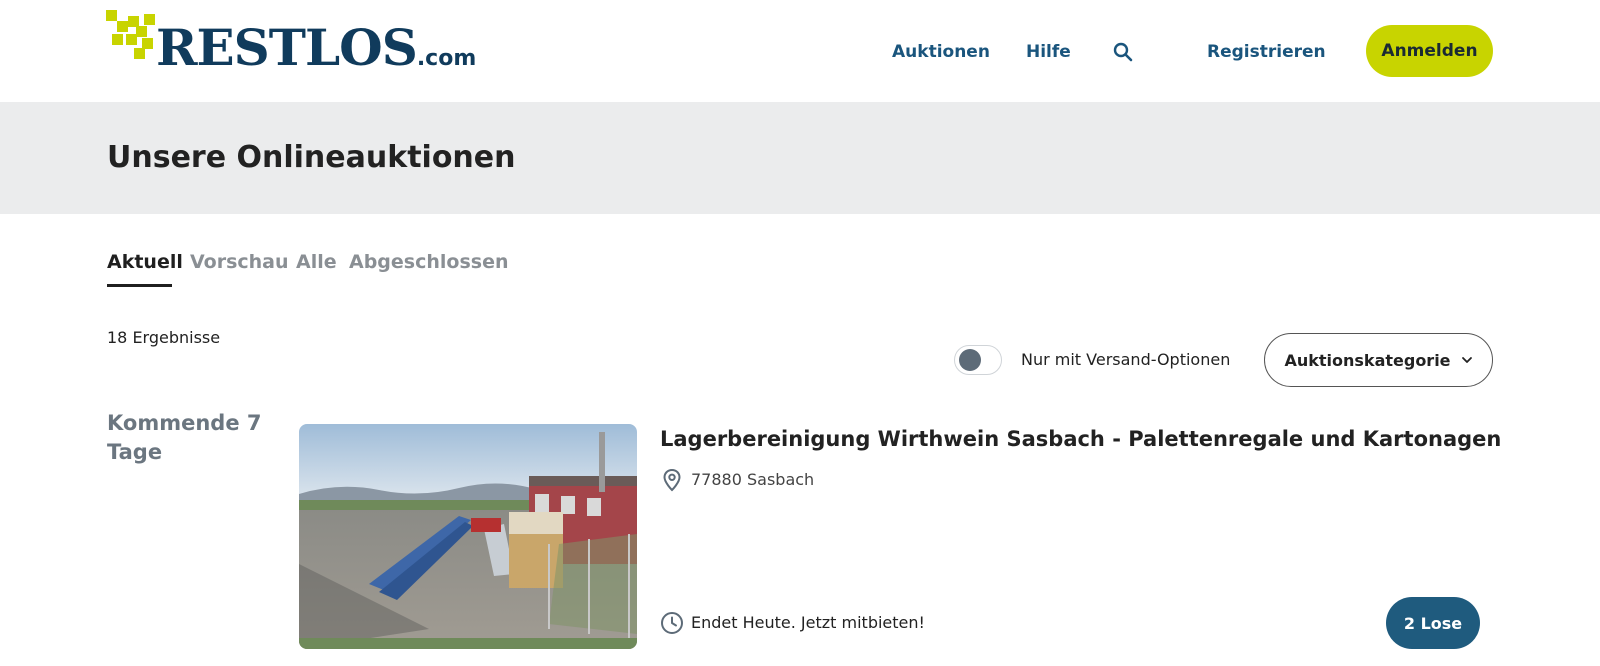 The width and height of the screenshot is (1600, 666). Describe the element at coordinates (1466, 360) in the screenshot. I see `chevron-down-icon` at that location.